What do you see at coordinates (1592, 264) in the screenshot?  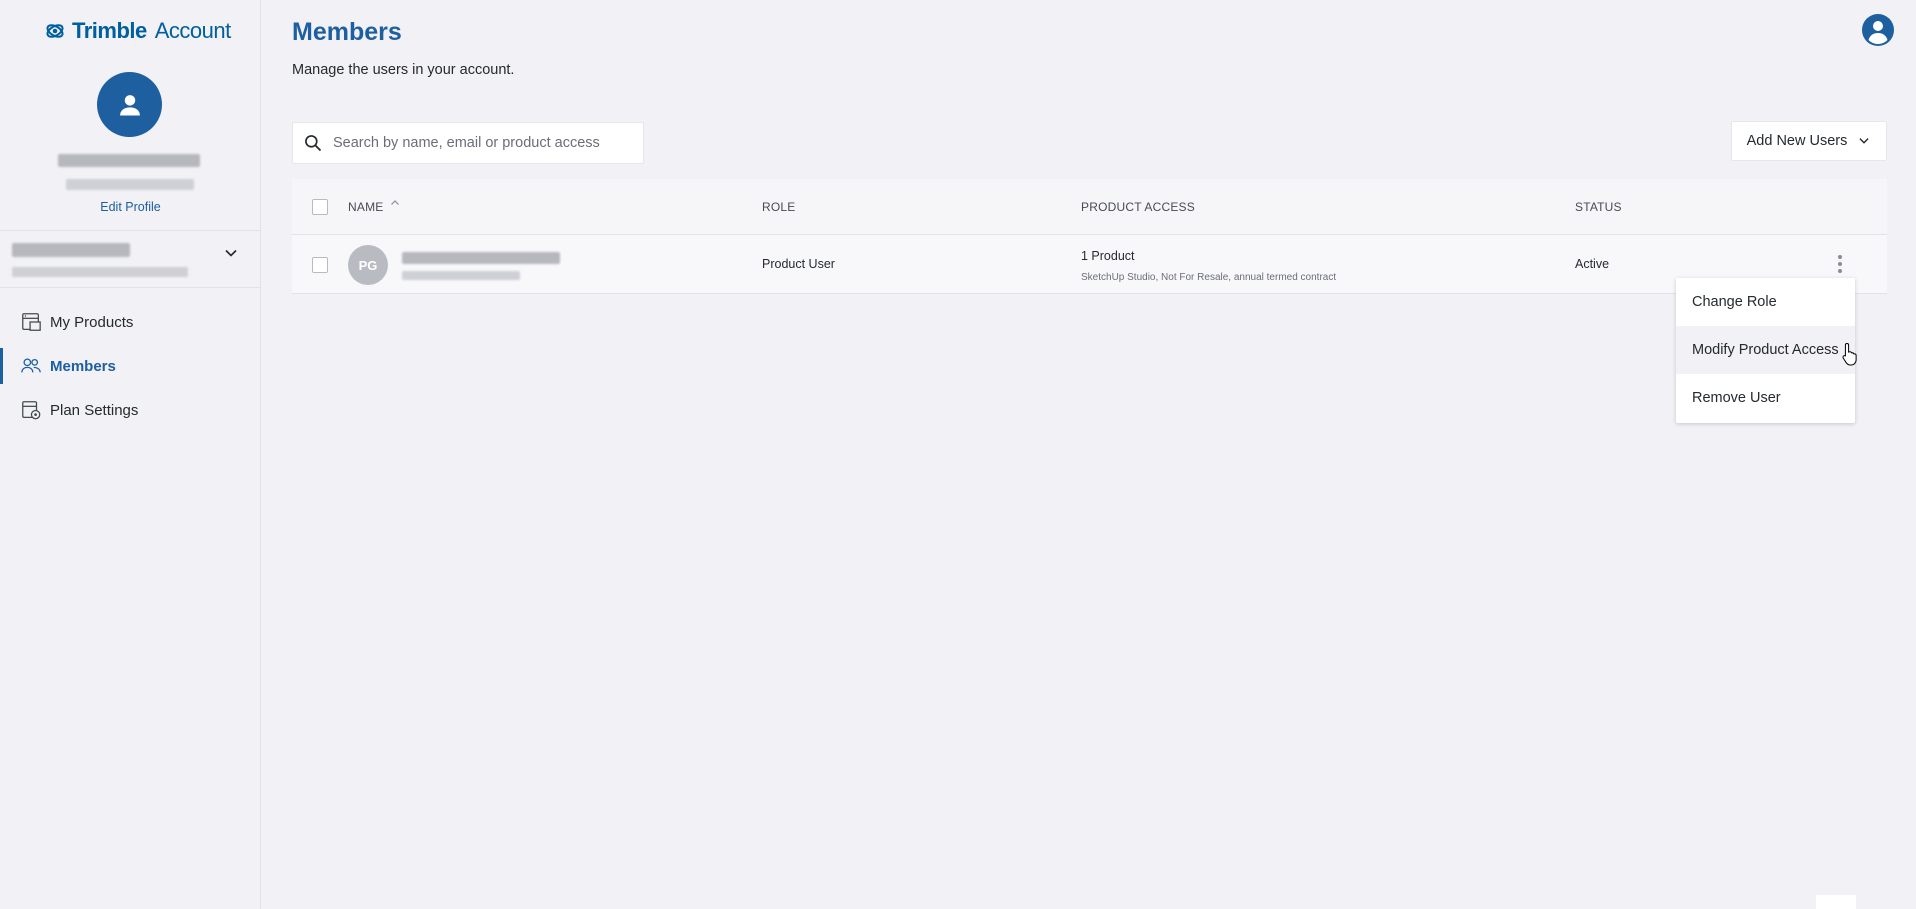 I see `member-status: Active` at bounding box center [1592, 264].